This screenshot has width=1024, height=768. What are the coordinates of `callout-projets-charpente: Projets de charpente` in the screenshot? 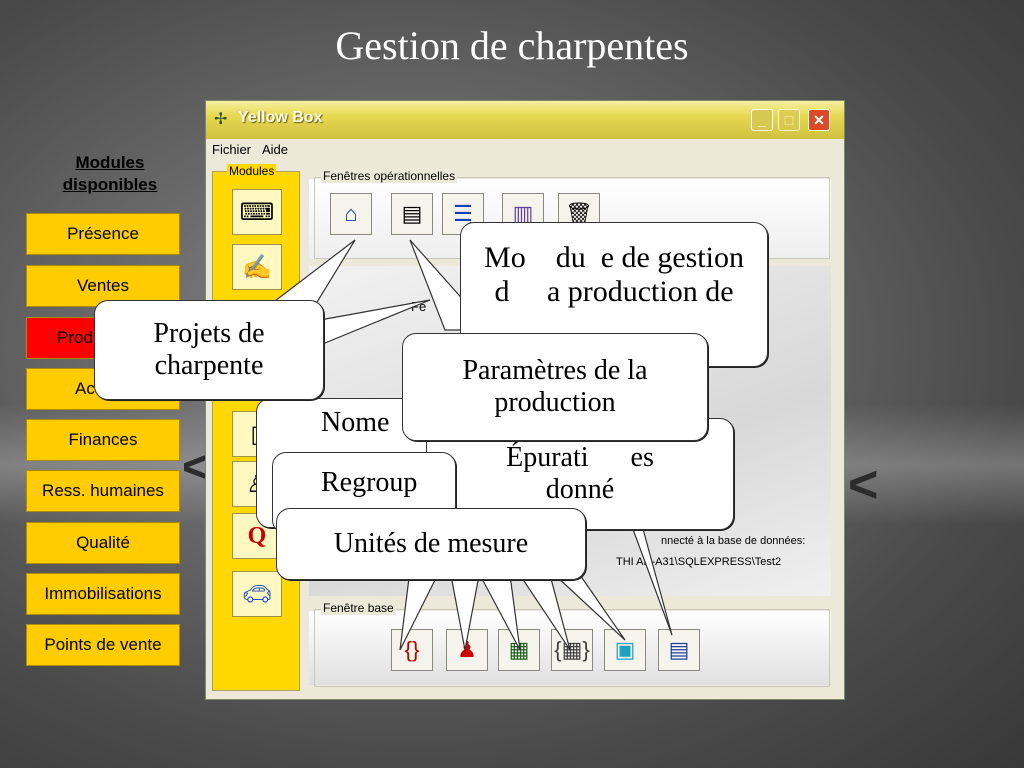 It's located at (209, 350).